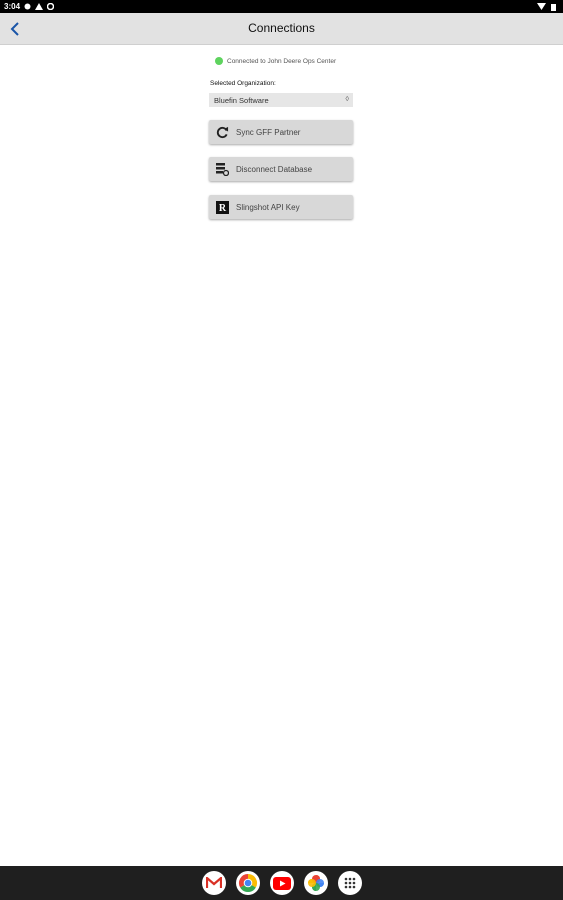  I want to click on slingshot-r-icon: R, so click(222, 207).